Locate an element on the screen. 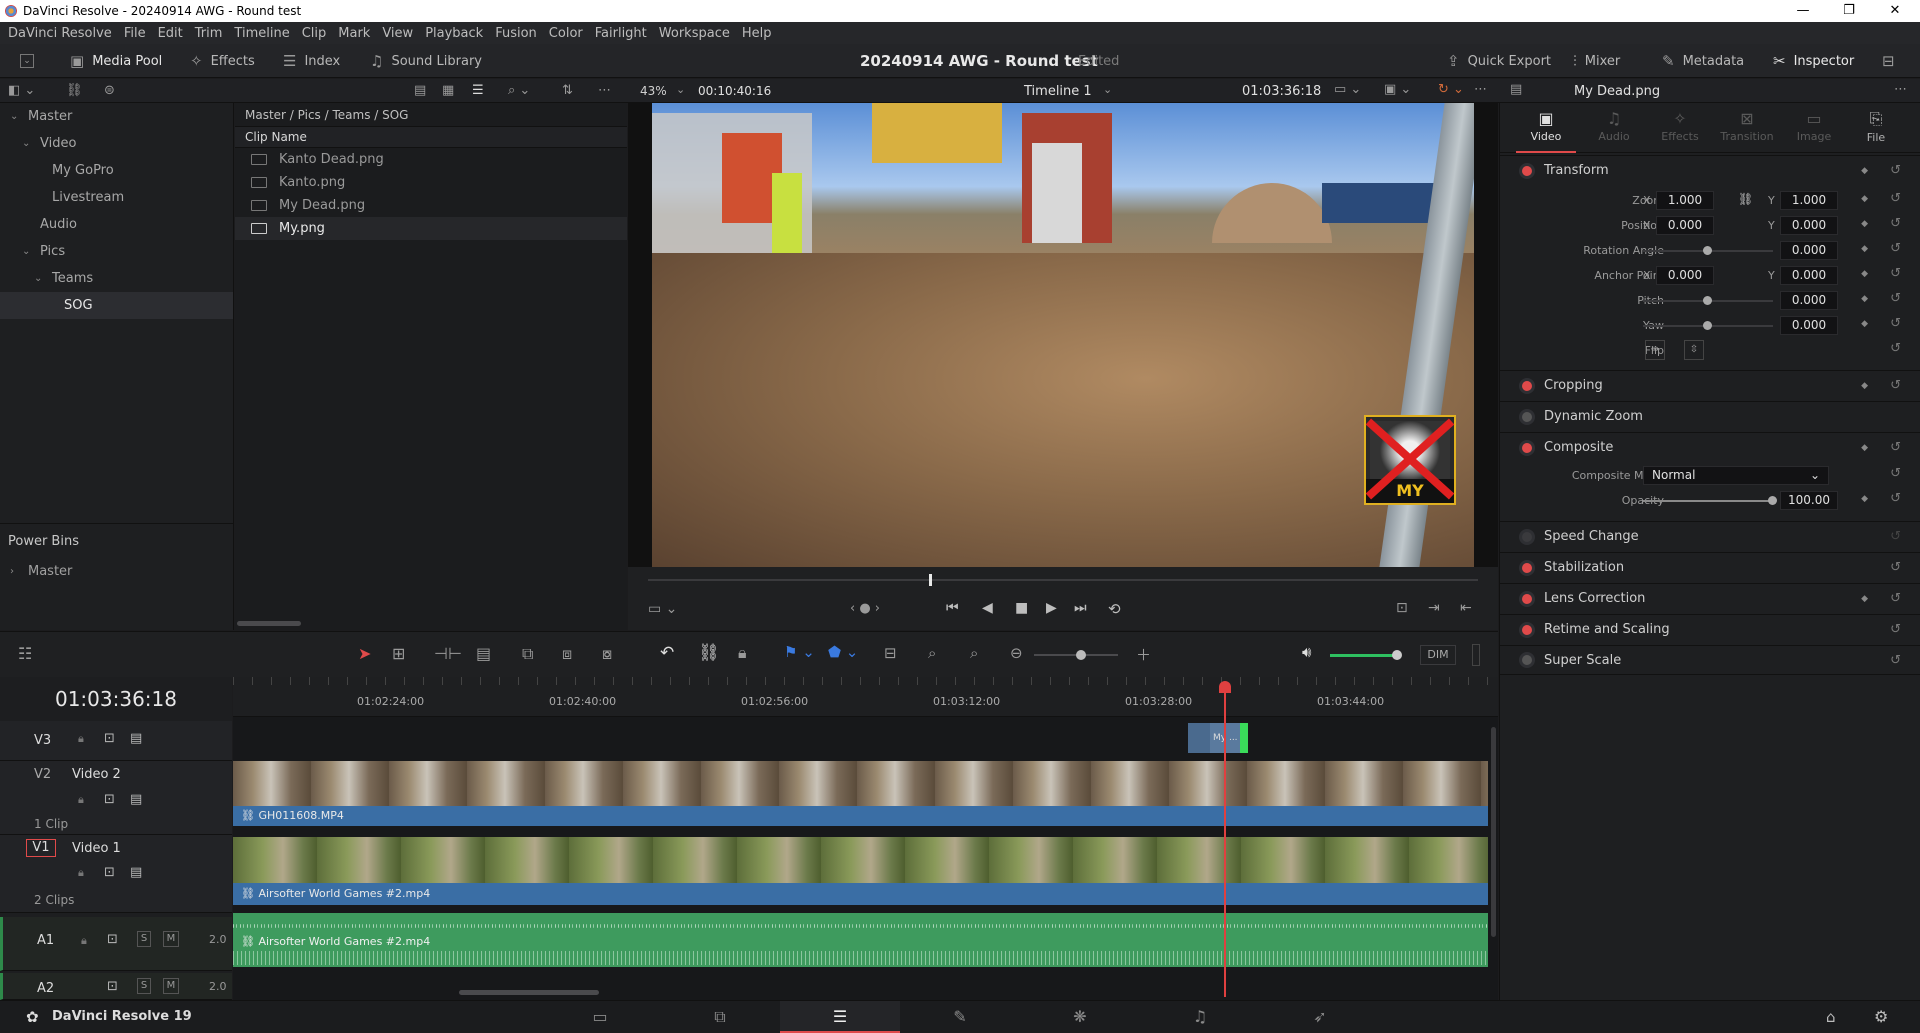  clip-view-icon: ▭ ⌄ is located at coordinates (662, 609).